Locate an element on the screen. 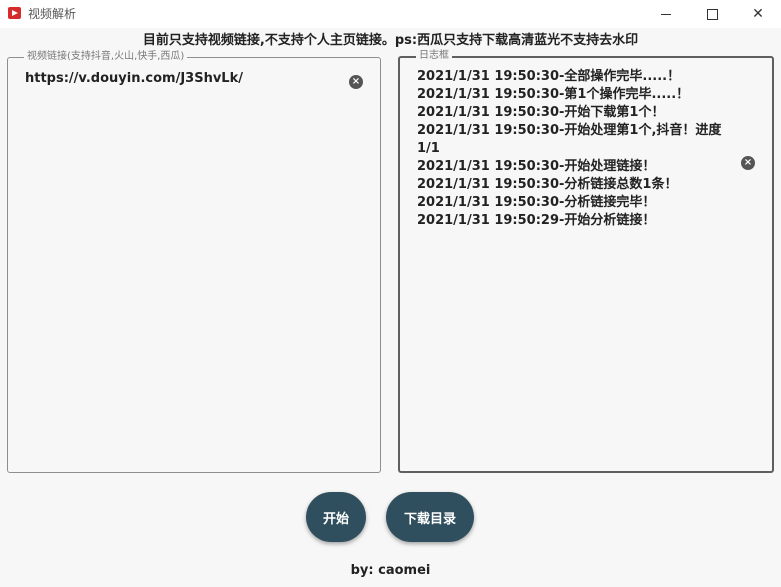 The width and height of the screenshot is (781, 587). log-line: 2021/1/31 19:50:30-分析链接总数1条！ is located at coordinates (547, 184).